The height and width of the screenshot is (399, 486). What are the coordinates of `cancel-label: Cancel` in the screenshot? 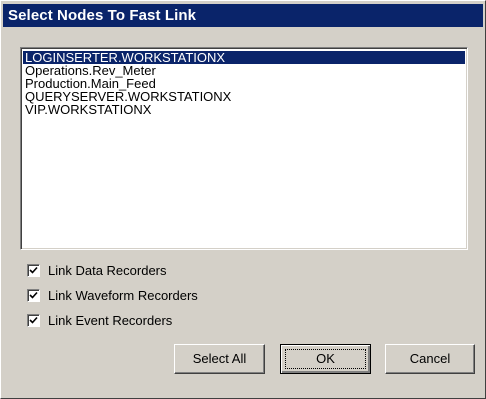 It's located at (430, 358).